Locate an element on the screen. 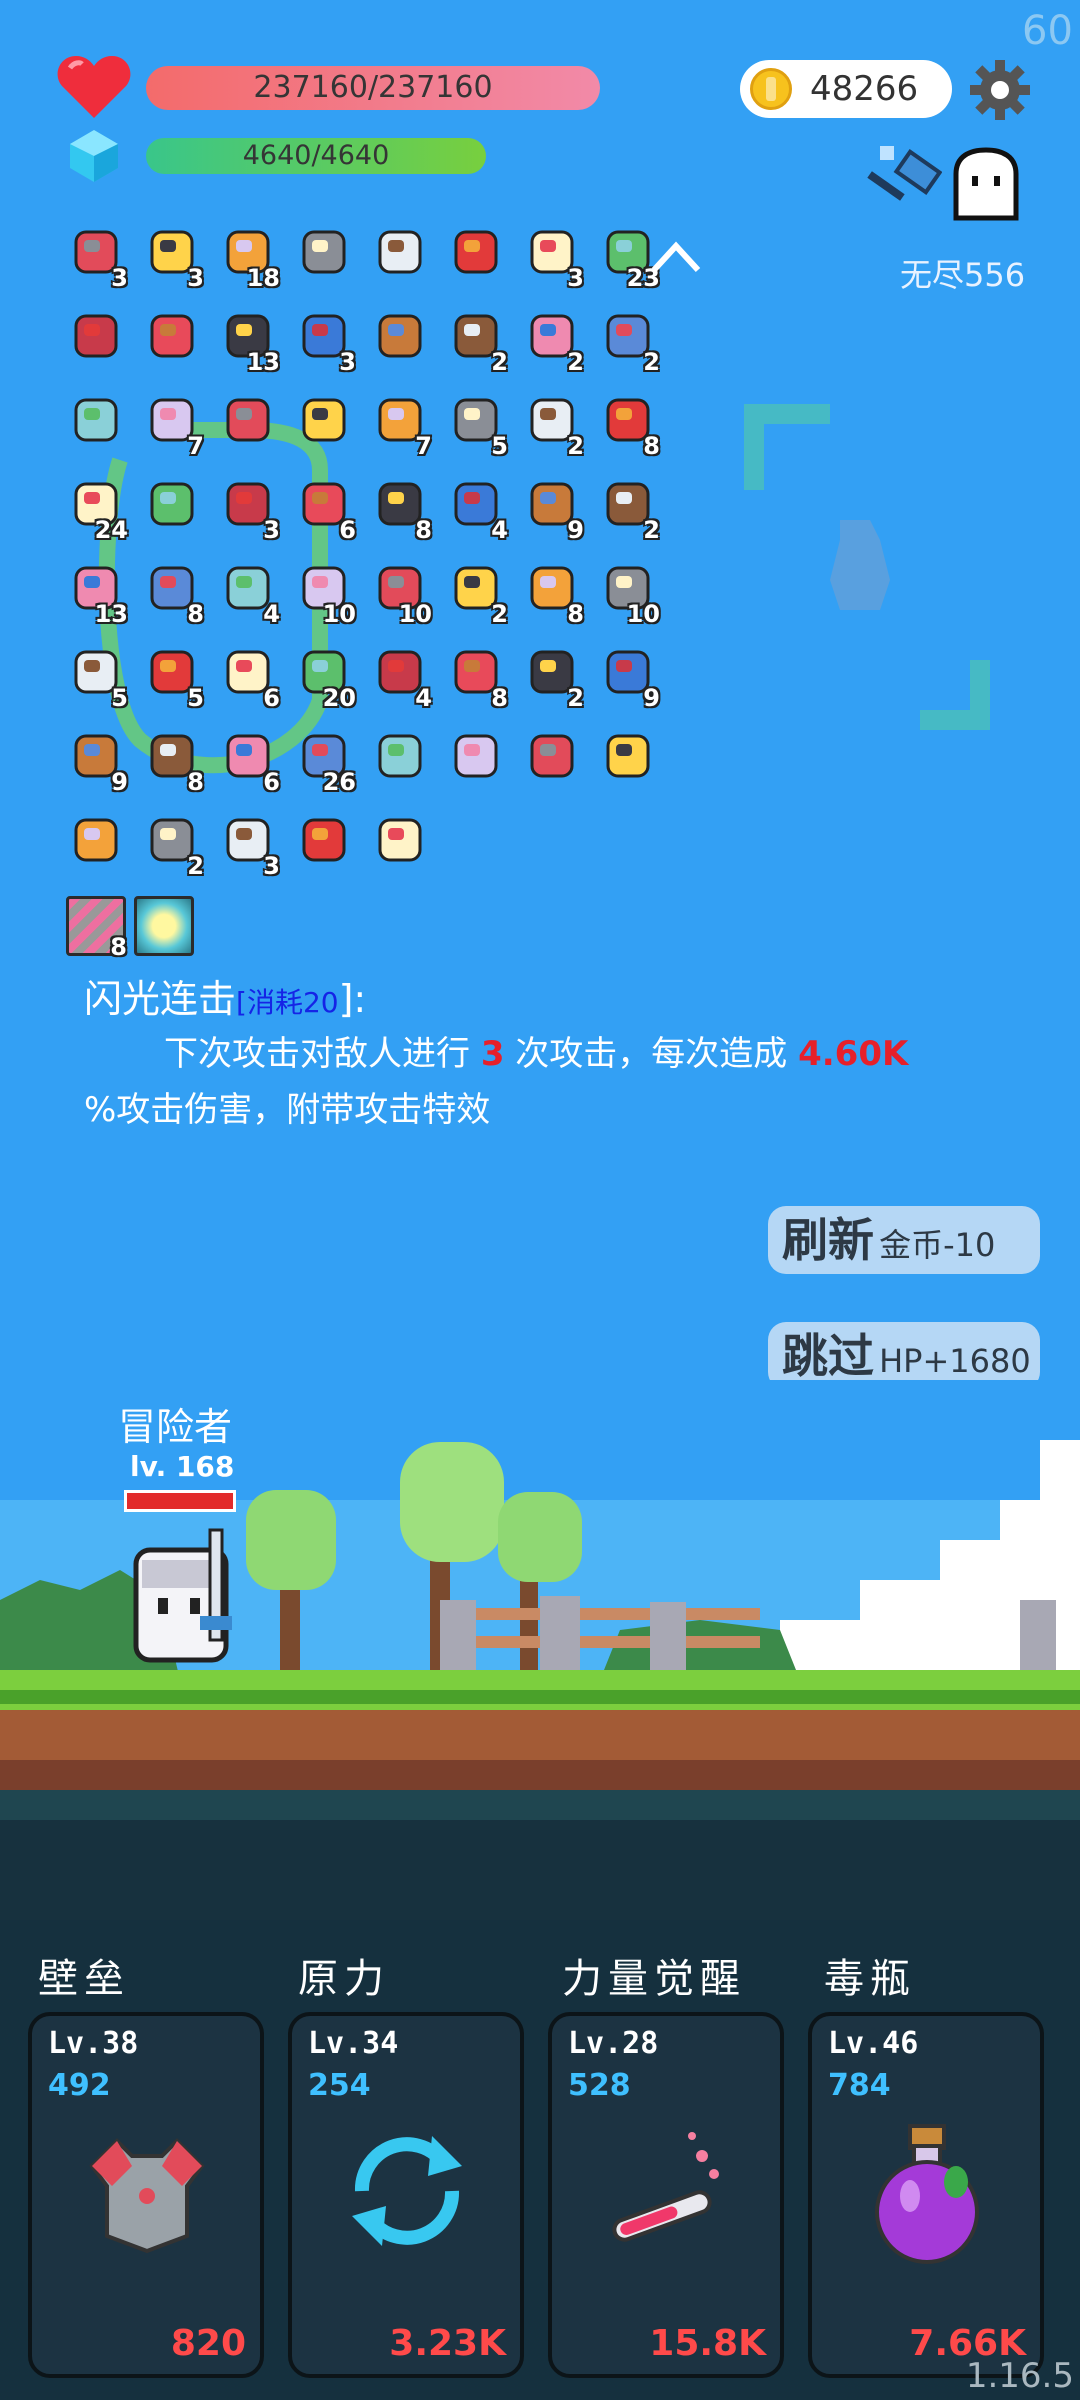 This screenshot has width=1080, height=2400. skill-cost-open: [ is located at coordinates (241, 1002).